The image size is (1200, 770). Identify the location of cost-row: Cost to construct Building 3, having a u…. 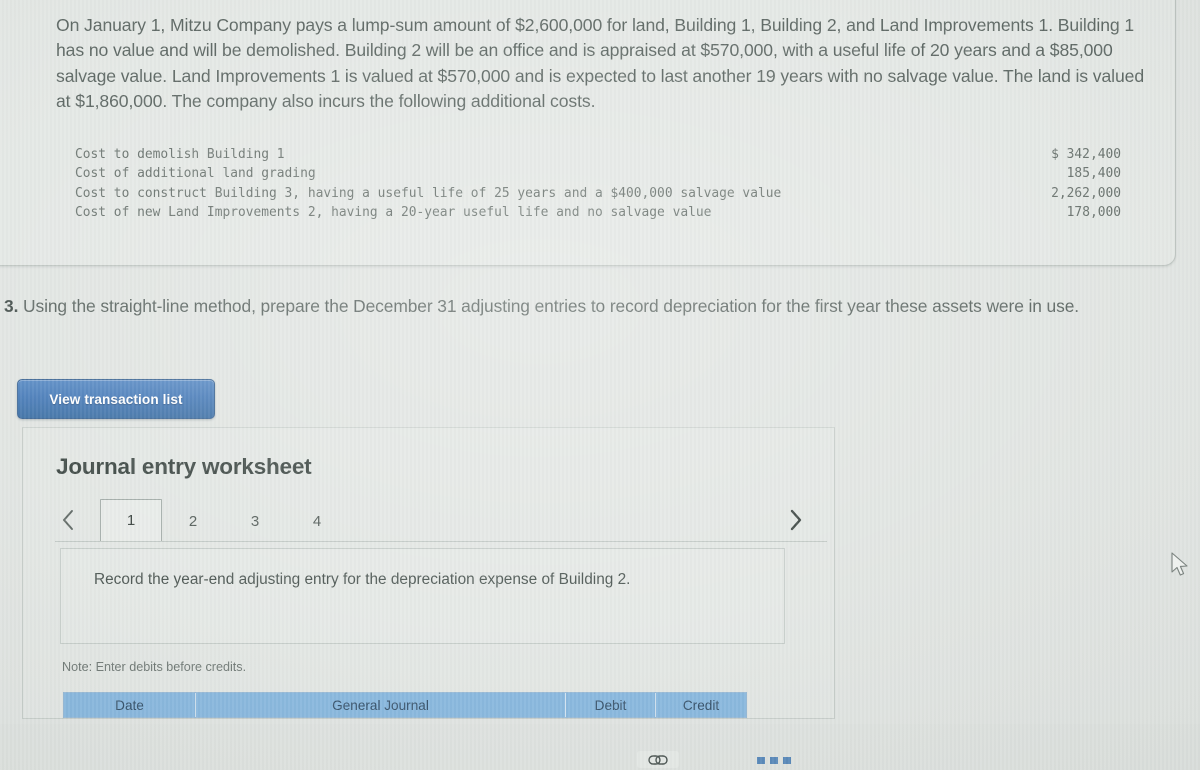
(598, 193).